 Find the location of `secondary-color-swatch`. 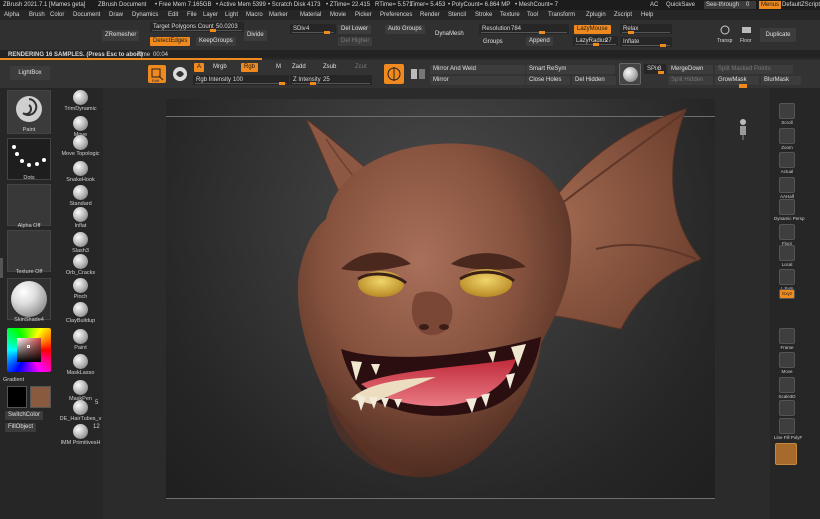

secondary-color-swatch is located at coordinates (40, 397).